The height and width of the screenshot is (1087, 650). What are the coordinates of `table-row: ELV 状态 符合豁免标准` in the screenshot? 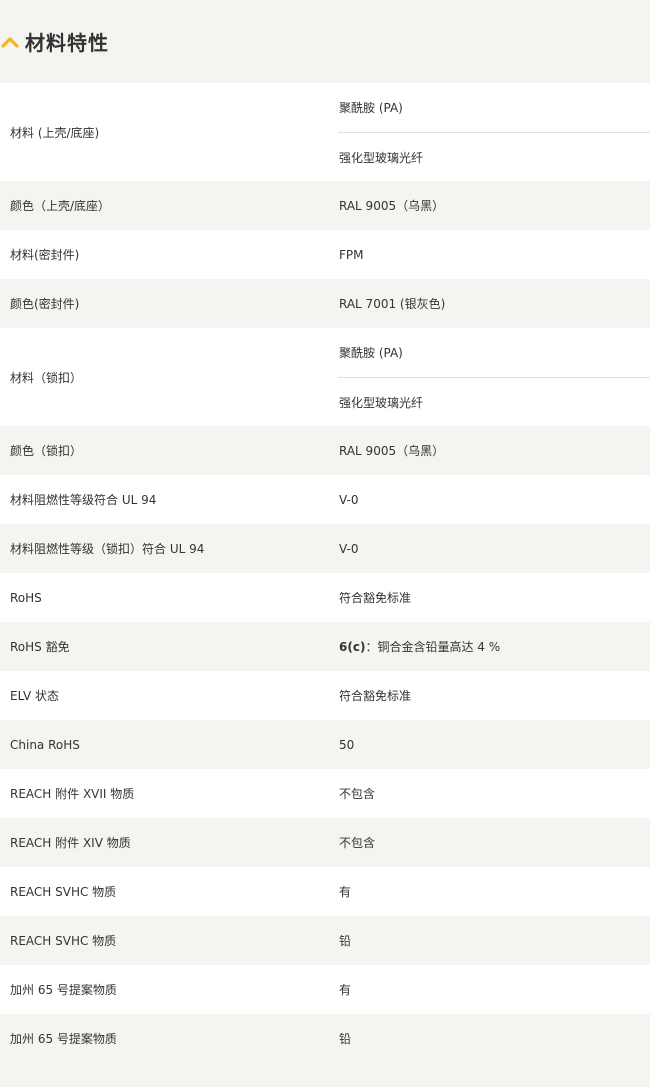 It's located at (325, 695).